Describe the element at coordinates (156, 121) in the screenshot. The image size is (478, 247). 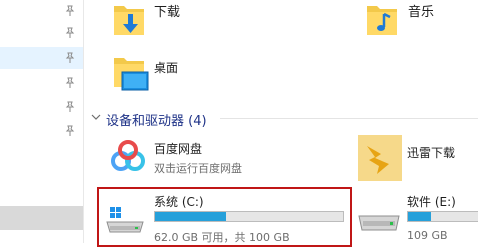
I see `devices-group-title: 设备和驱动器 (4)` at that location.